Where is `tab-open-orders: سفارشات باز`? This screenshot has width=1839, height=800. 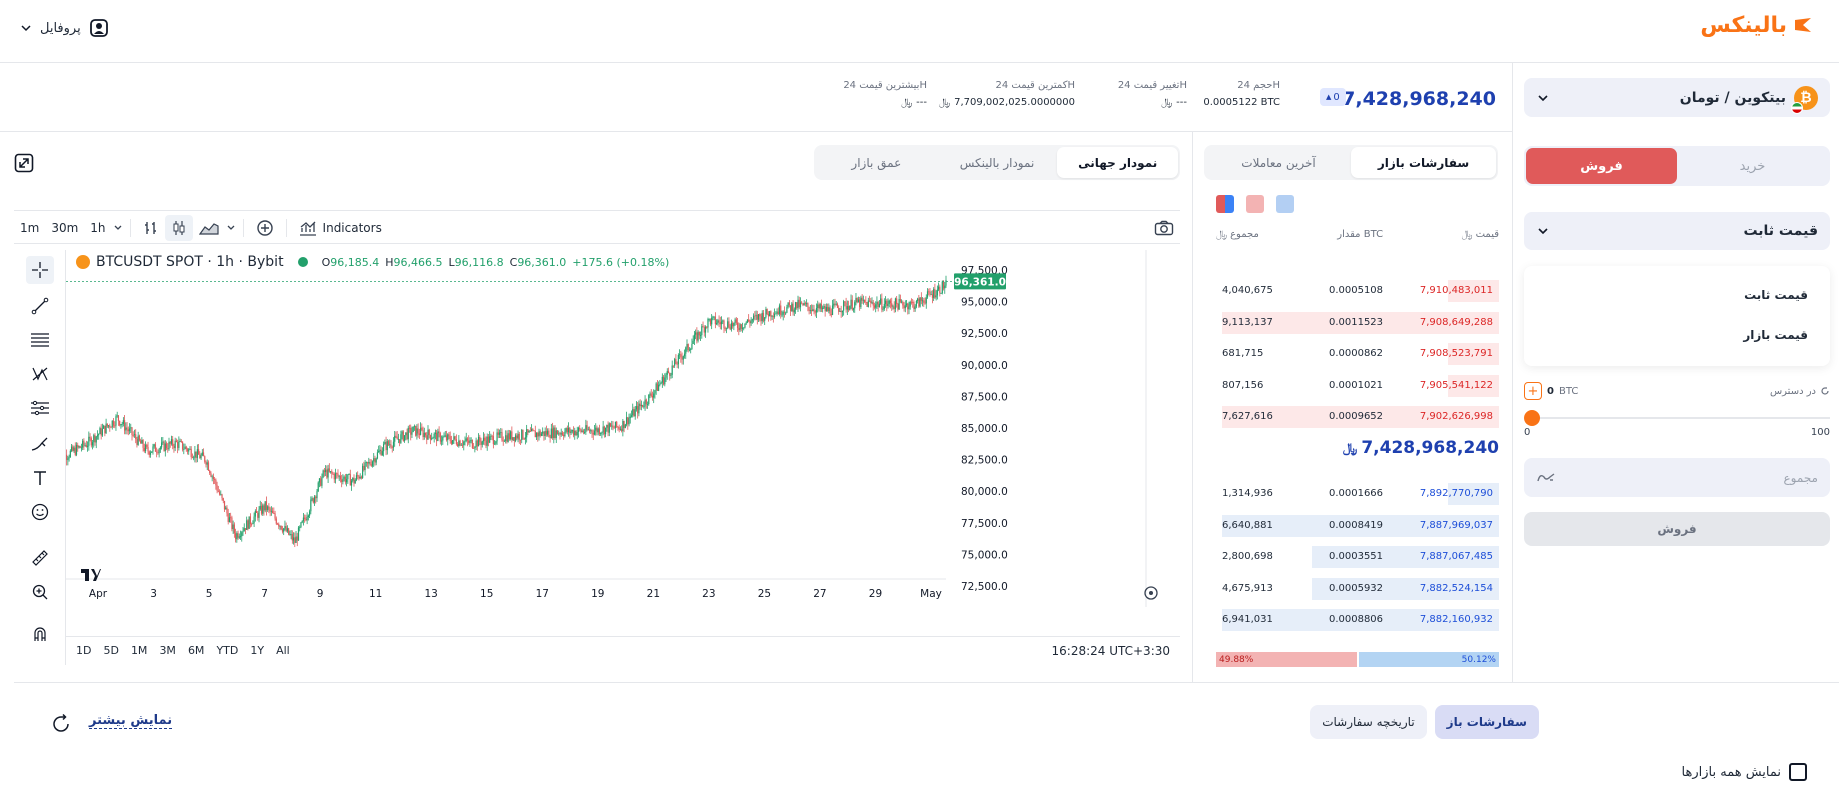 tab-open-orders: سفارشات باز is located at coordinates (1486, 722).